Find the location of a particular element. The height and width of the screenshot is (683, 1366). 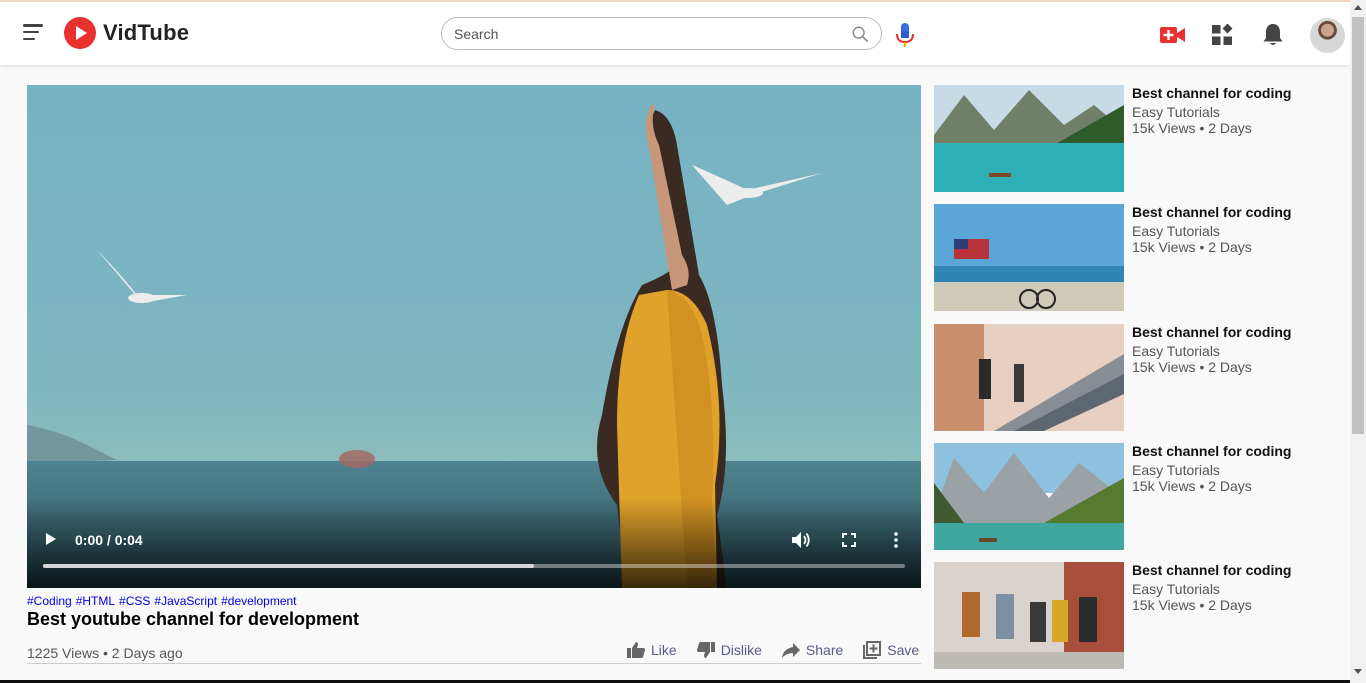

search-input is located at coordinates (652, 33).